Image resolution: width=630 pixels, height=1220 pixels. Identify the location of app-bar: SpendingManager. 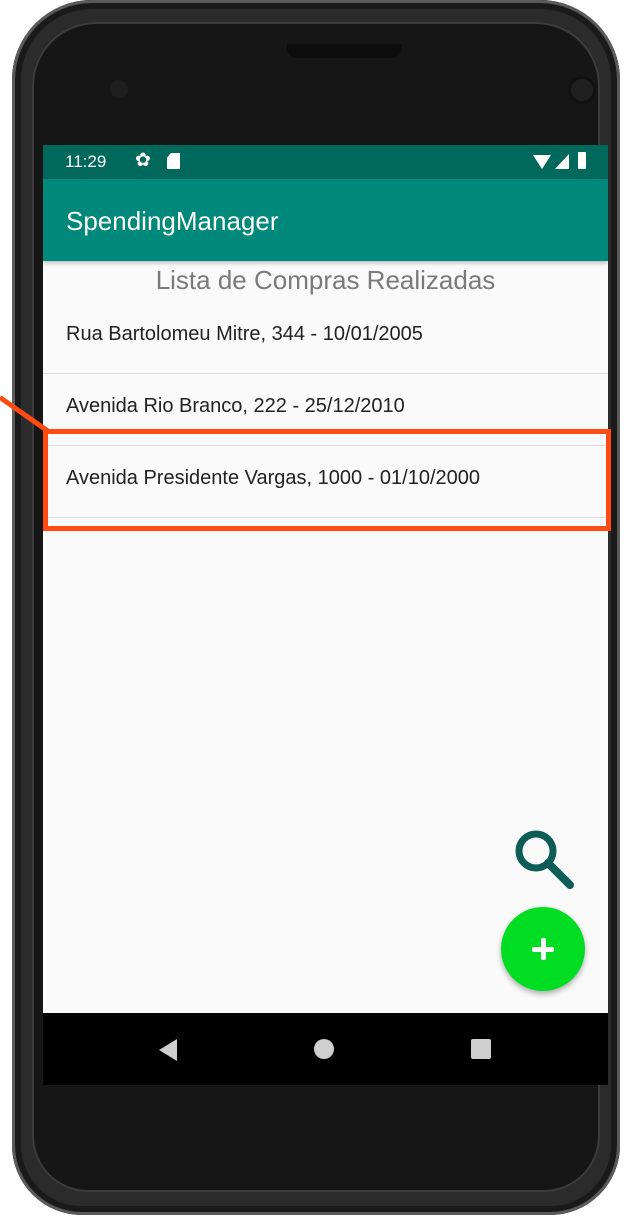
(325, 220).